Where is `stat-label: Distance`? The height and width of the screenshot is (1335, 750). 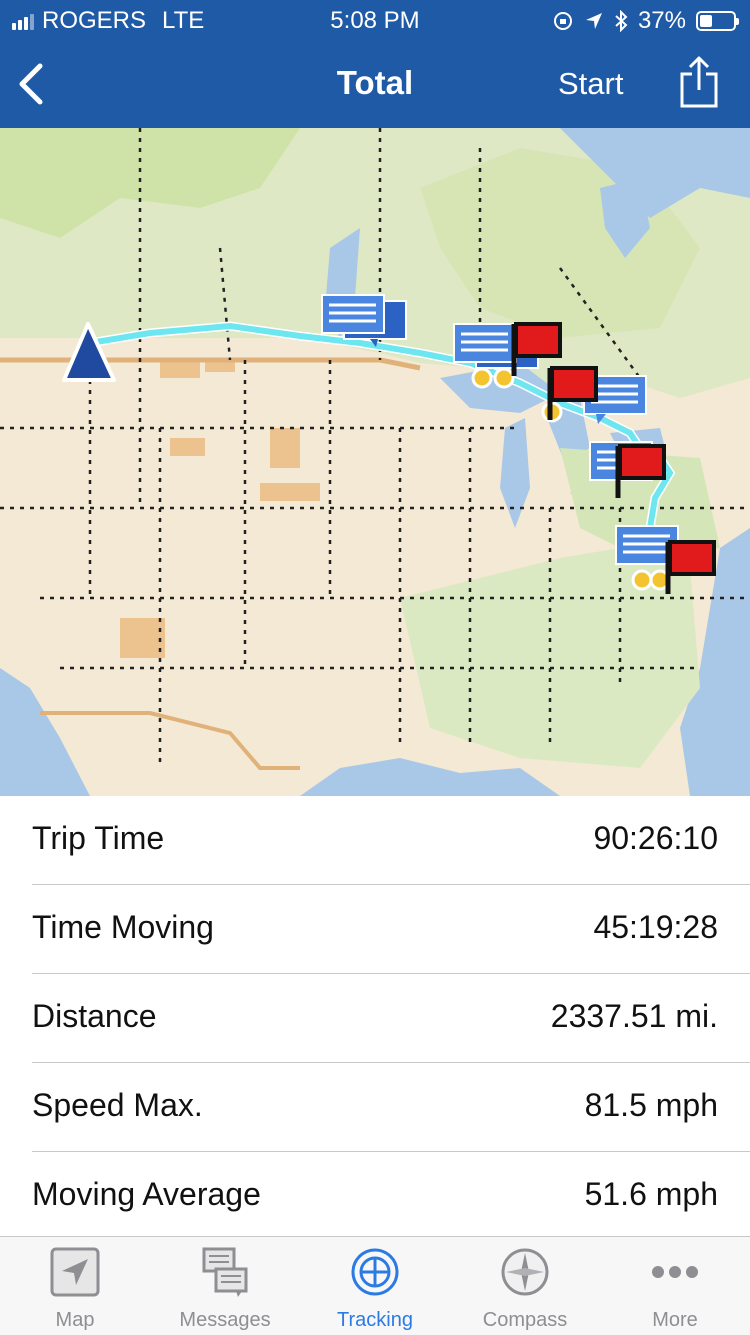
stat-label: Distance is located at coordinates (94, 1016).